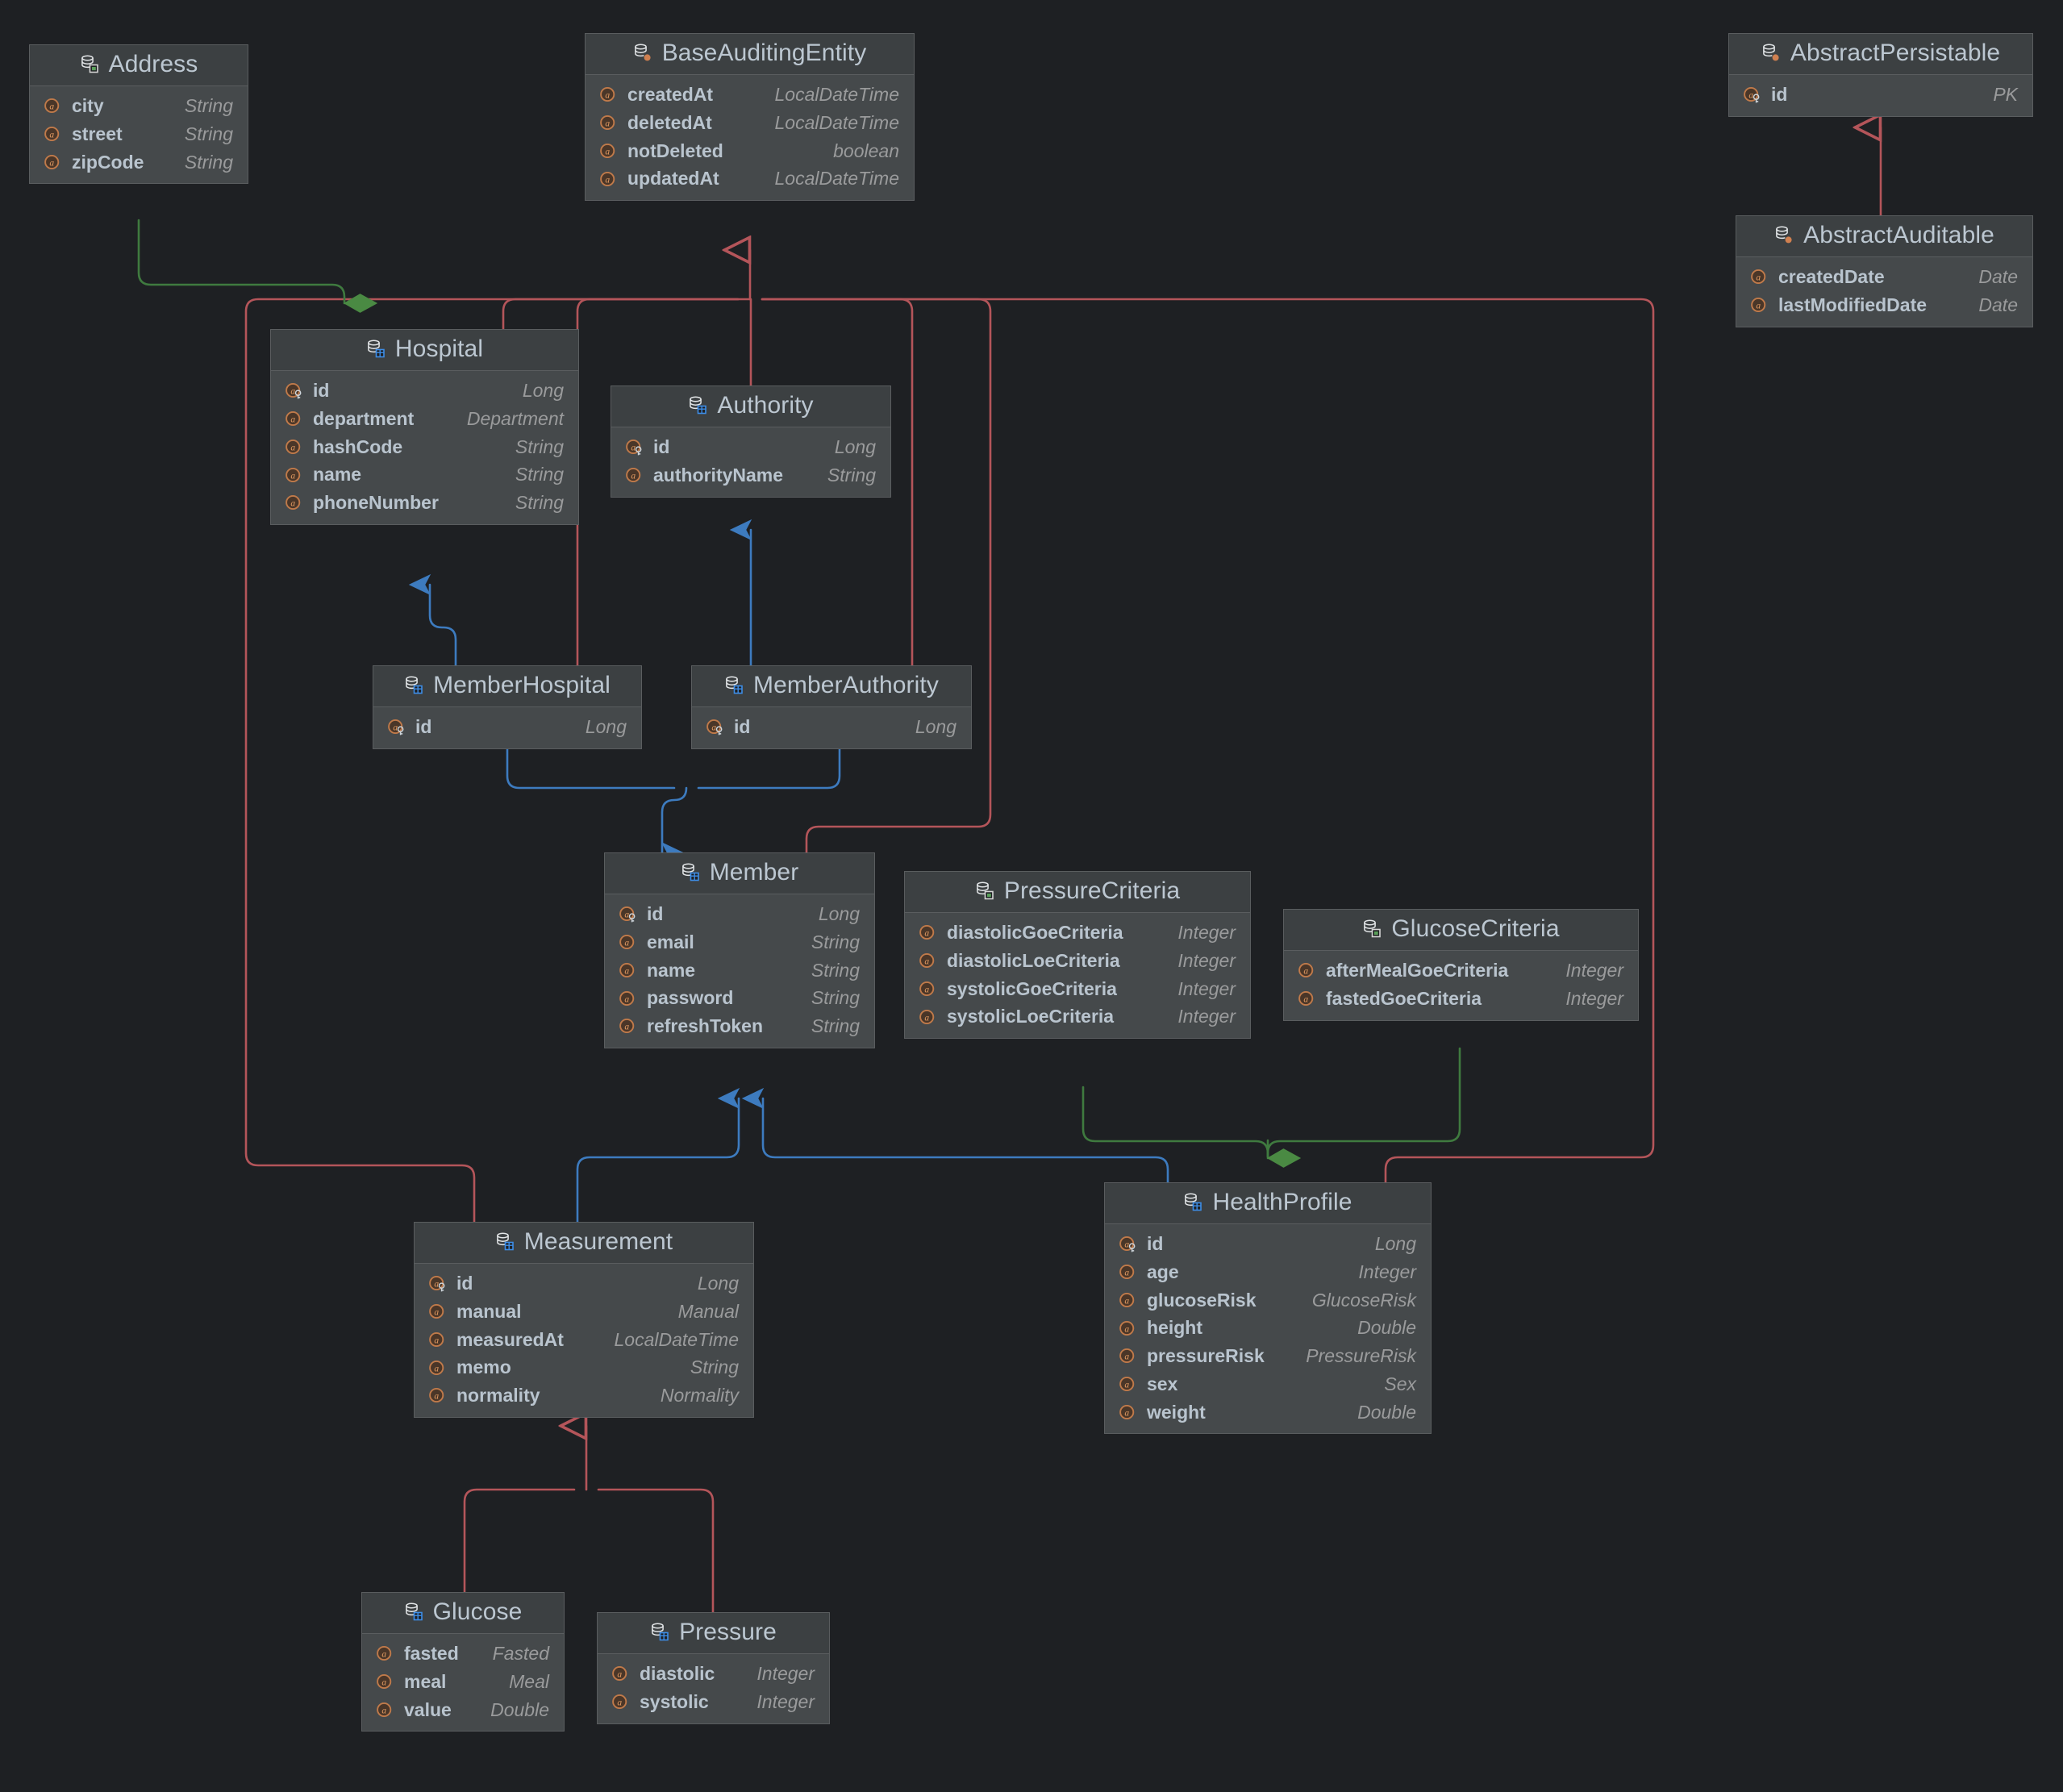  Describe the element at coordinates (584, 1396) in the screenshot. I see `uml-attribute-row: a normality Normality` at that location.